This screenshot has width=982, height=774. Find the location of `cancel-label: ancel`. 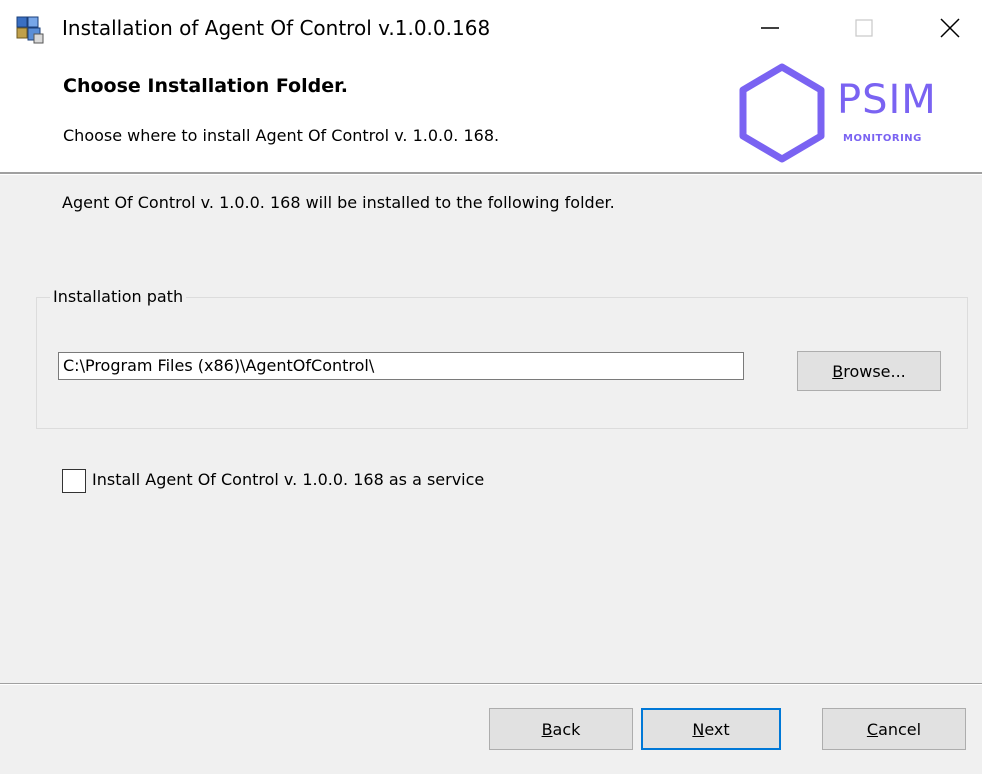

cancel-label: ancel is located at coordinates (900, 729).